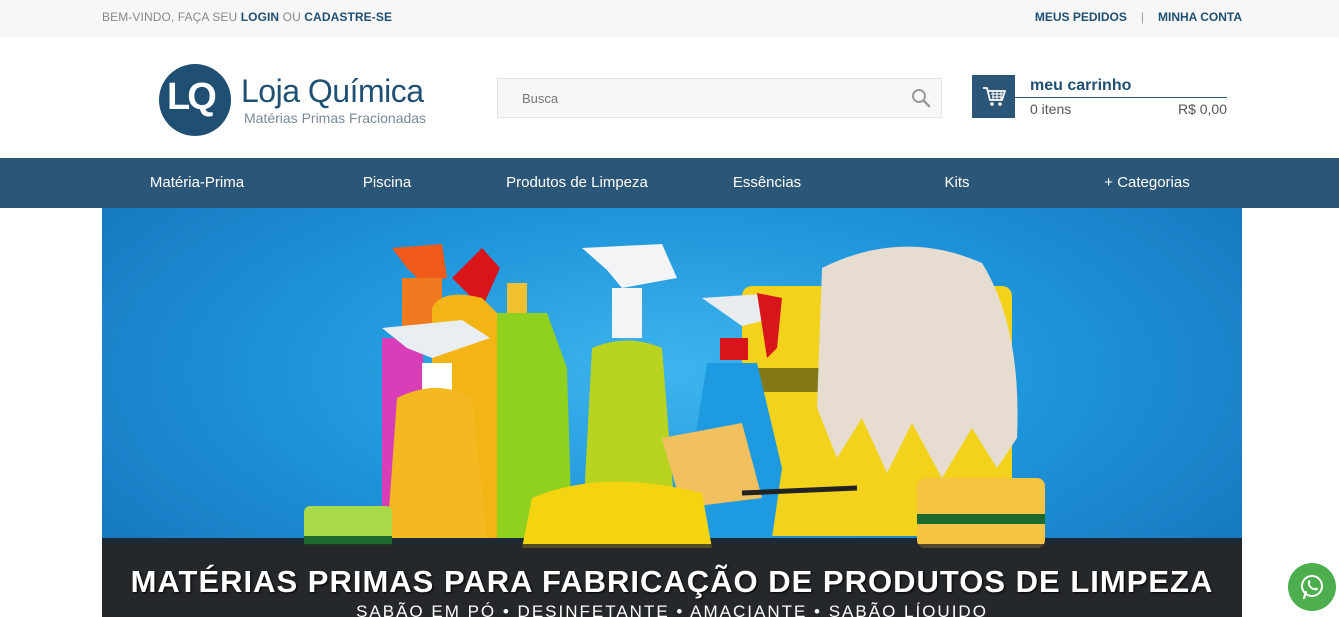 The width and height of the screenshot is (1339, 617). Describe the element at coordinates (957, 183) in the screenshot. I see `nav-item-kits: Kits` at that location.